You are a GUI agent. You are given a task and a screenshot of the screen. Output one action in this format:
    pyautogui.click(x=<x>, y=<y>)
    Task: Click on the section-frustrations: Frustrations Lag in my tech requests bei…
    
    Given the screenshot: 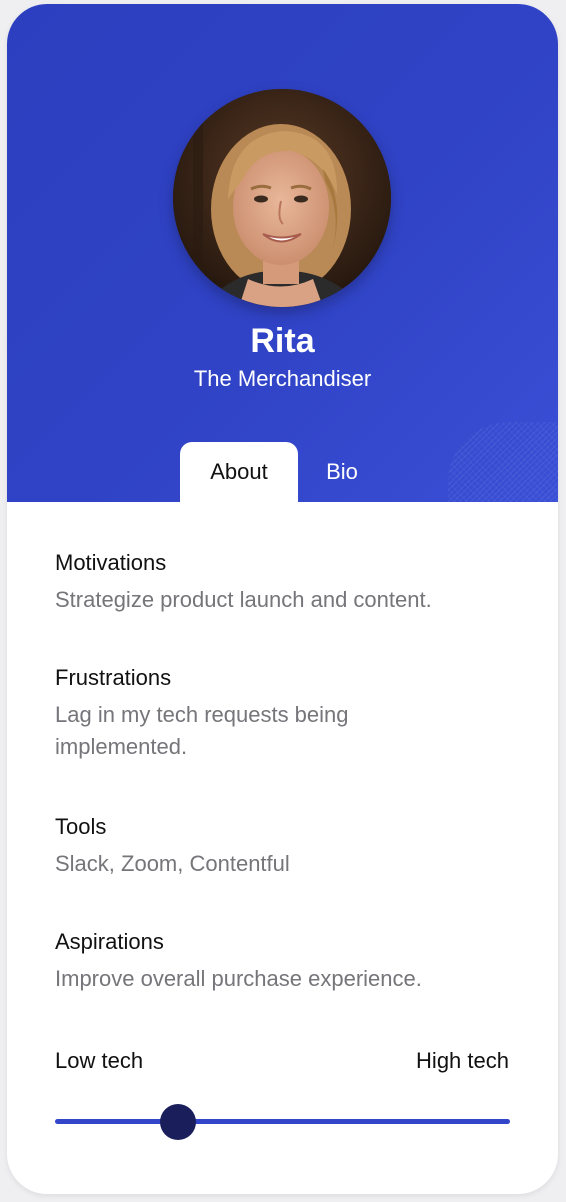 What is the action you would take?
    pyautogui.click(x=285, y=713)
    